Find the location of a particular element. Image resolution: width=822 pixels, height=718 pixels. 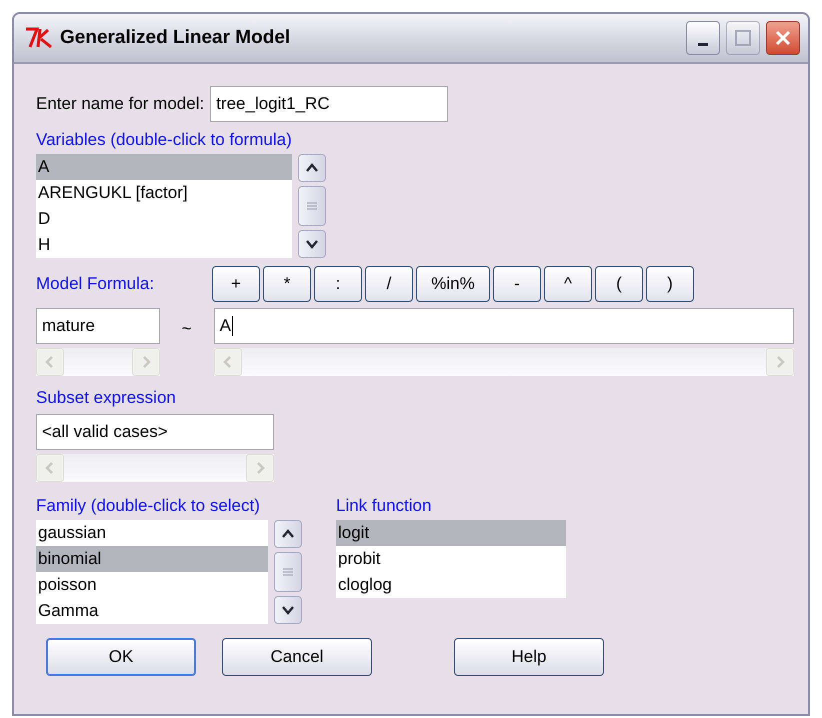

section-label: Link function is located at coordinates (384, 506).